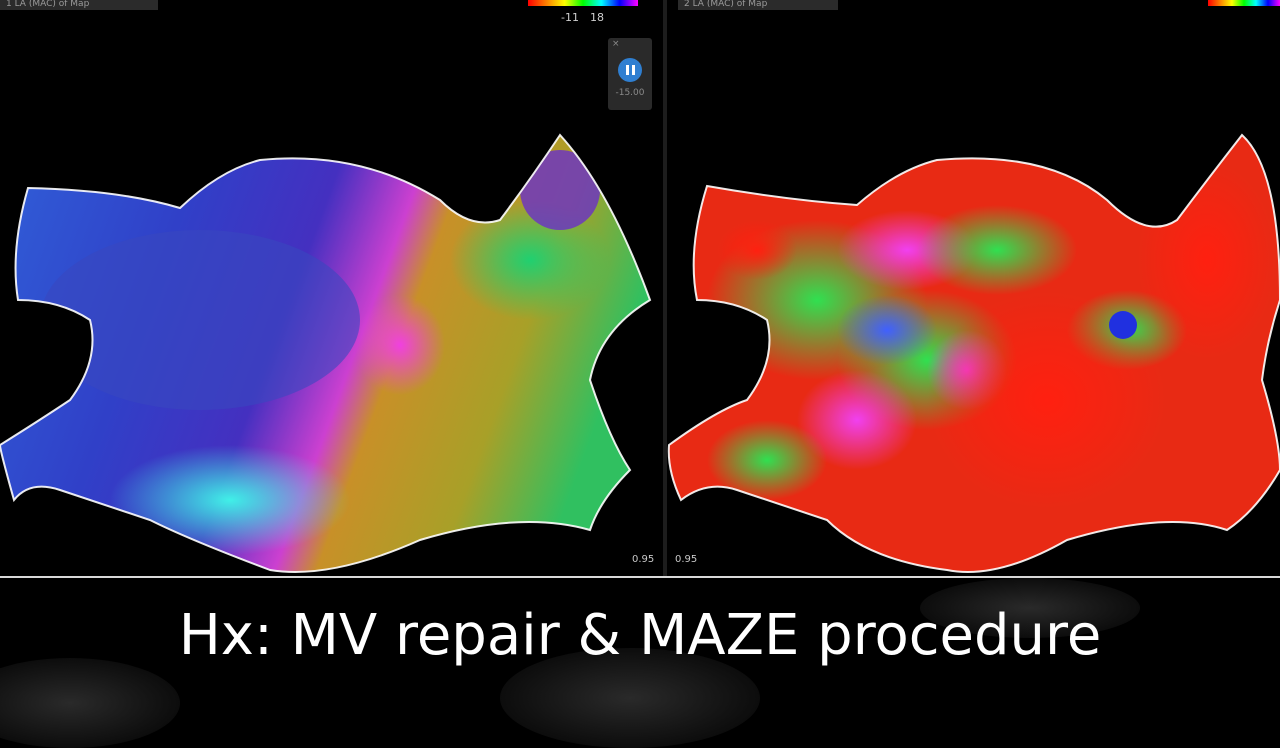 This screenshot has width=1280, height=748. Describe the element at coordinates (630, 93) in the screenshot. I see `playback-time: -15.00` at that location.